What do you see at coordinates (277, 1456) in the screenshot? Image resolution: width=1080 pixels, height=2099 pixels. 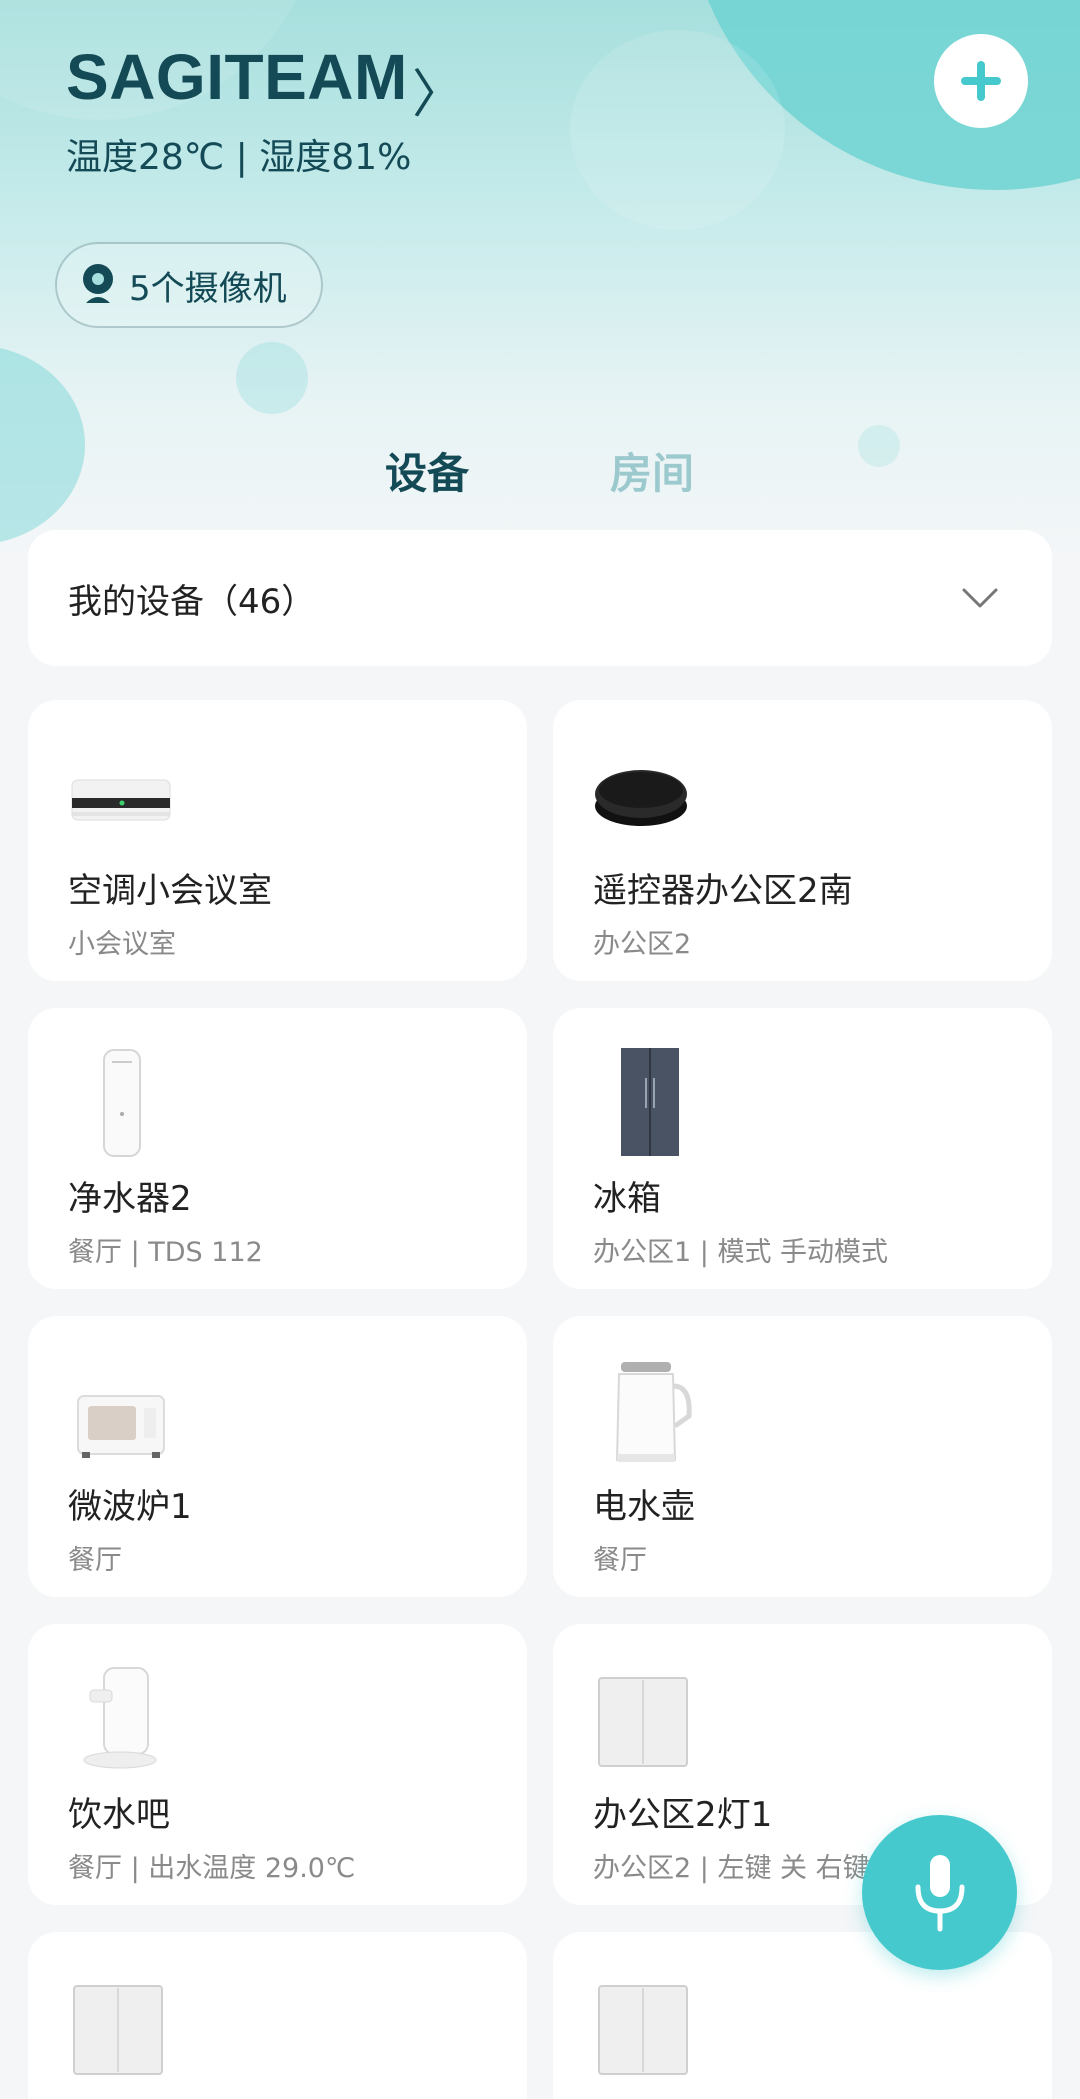 I see `device-card: 微波炉1 餐厅` at bounding box center [277, 1456].